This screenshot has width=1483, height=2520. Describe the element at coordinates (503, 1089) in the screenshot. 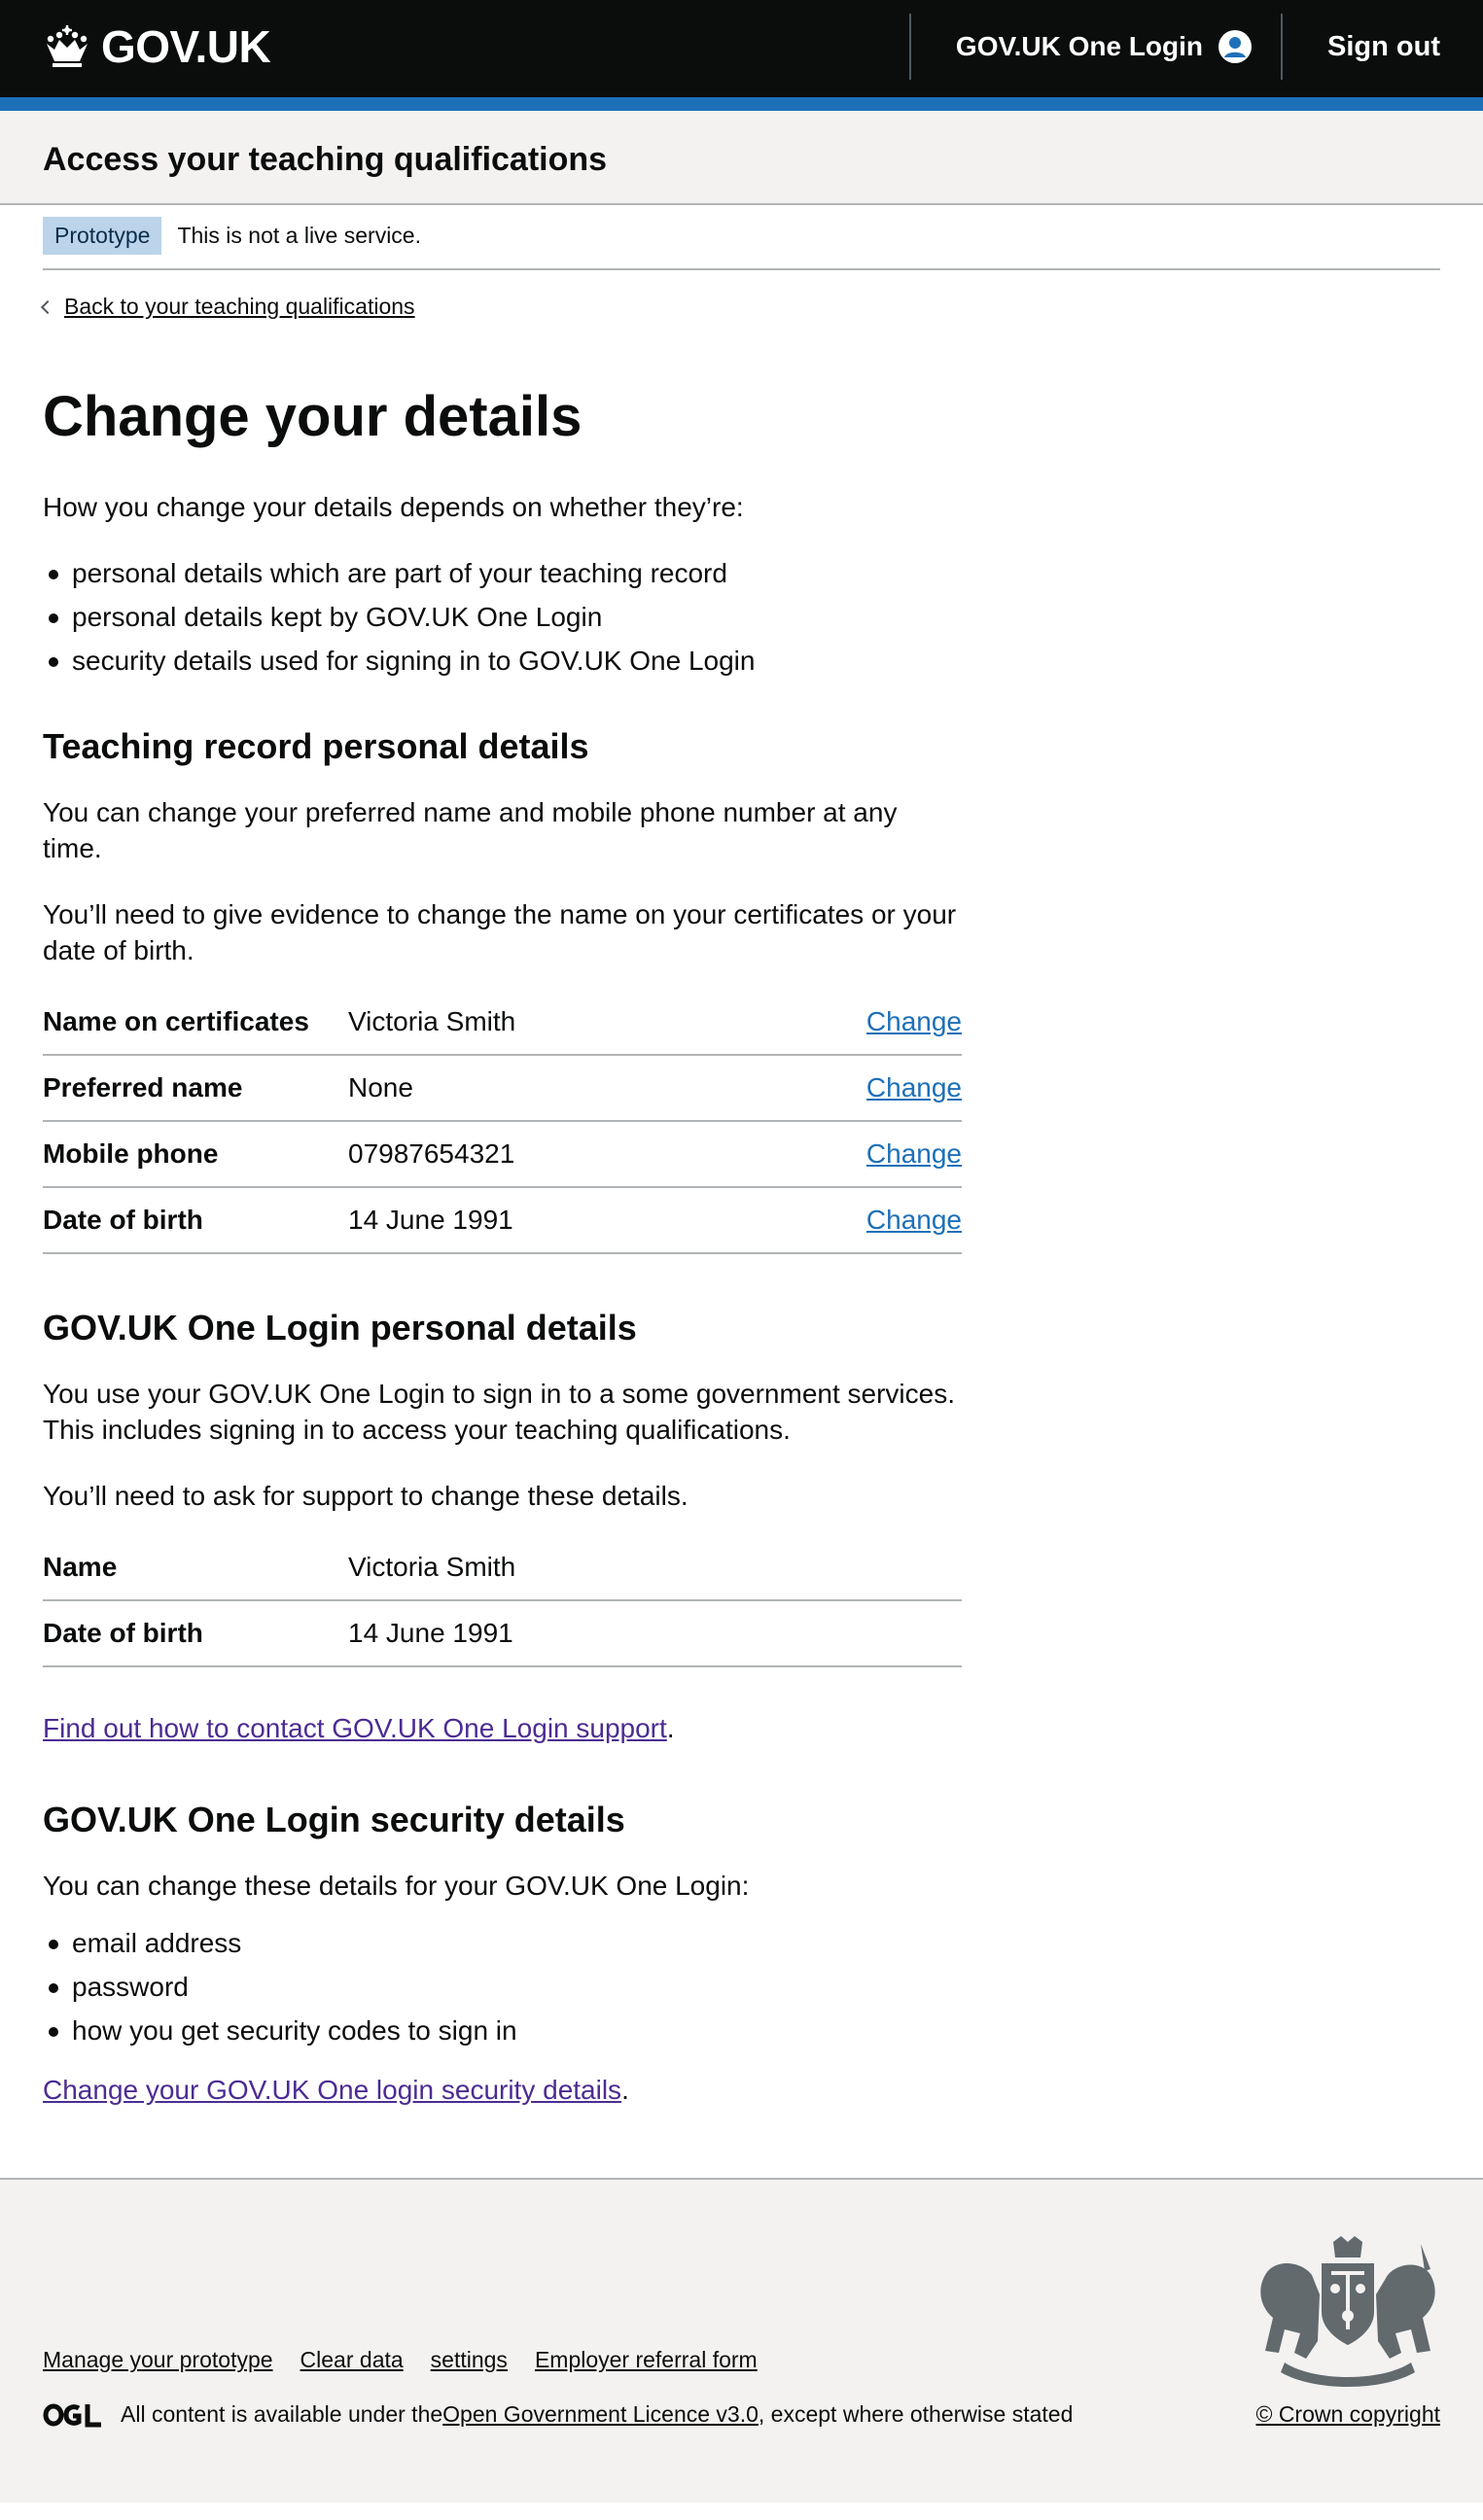

I see `summary-row-preferred-name: Preferred name None Change` at that location.